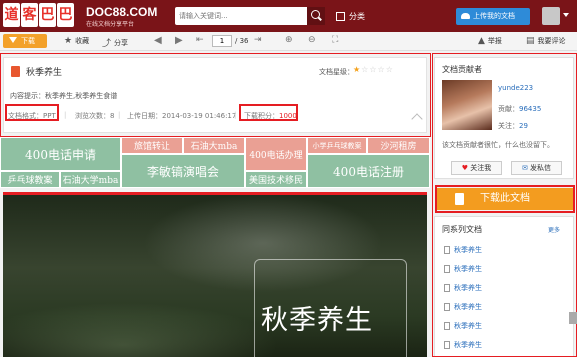 Image resolution: width=577 pixels, height=357 pixels. I want to click on prev-page-icon: ◀, so click(158, 40).